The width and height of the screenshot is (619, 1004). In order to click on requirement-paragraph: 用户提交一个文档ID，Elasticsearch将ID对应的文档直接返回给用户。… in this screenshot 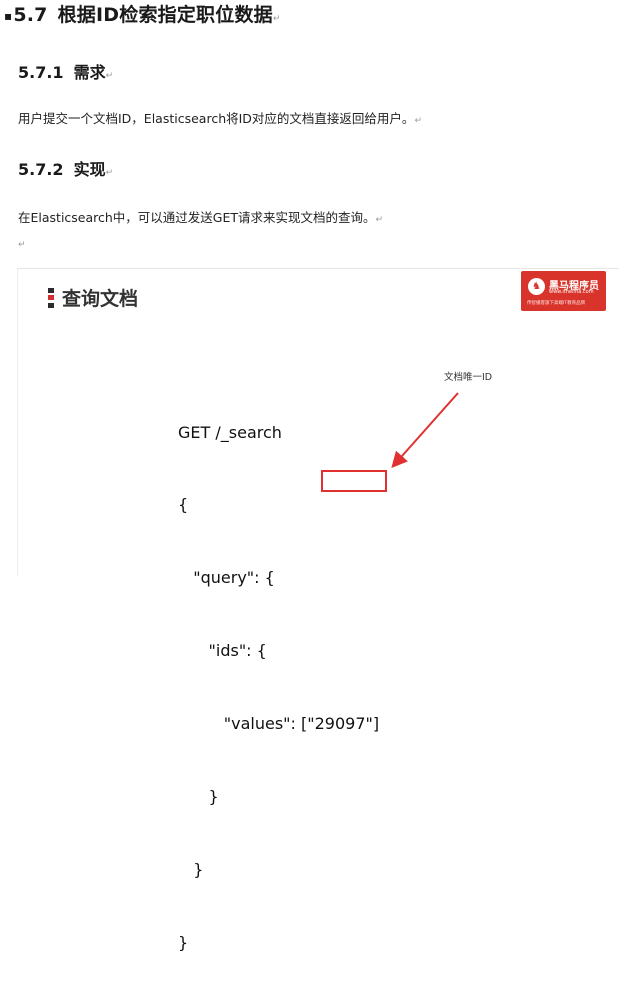, I will do `click(220, 117)`.